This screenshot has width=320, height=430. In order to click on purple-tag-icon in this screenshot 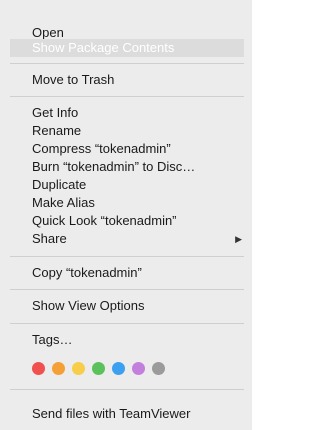, I will do `click(138, 368)`.